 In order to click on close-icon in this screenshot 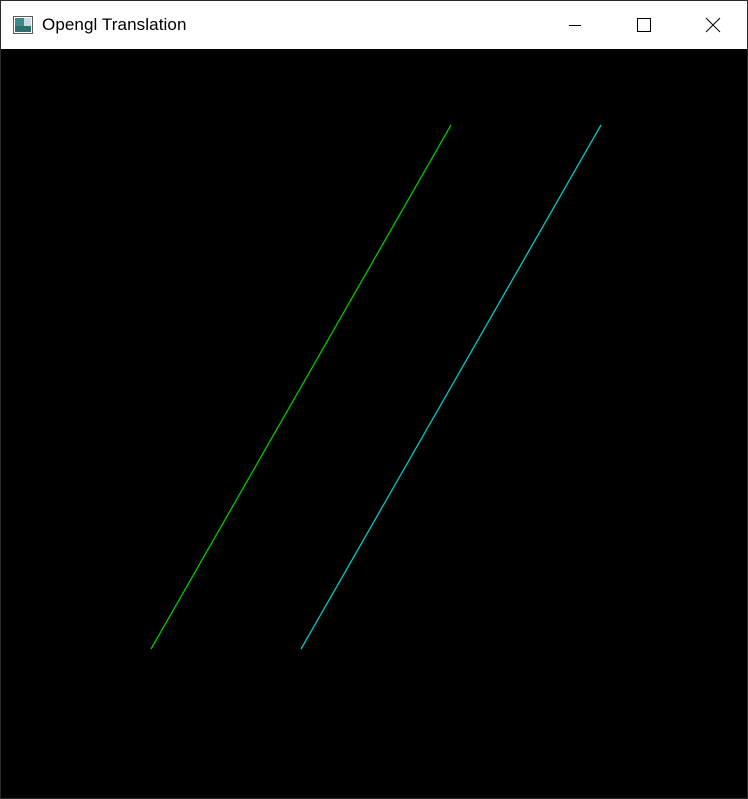, I will do `click(712, 25)`.